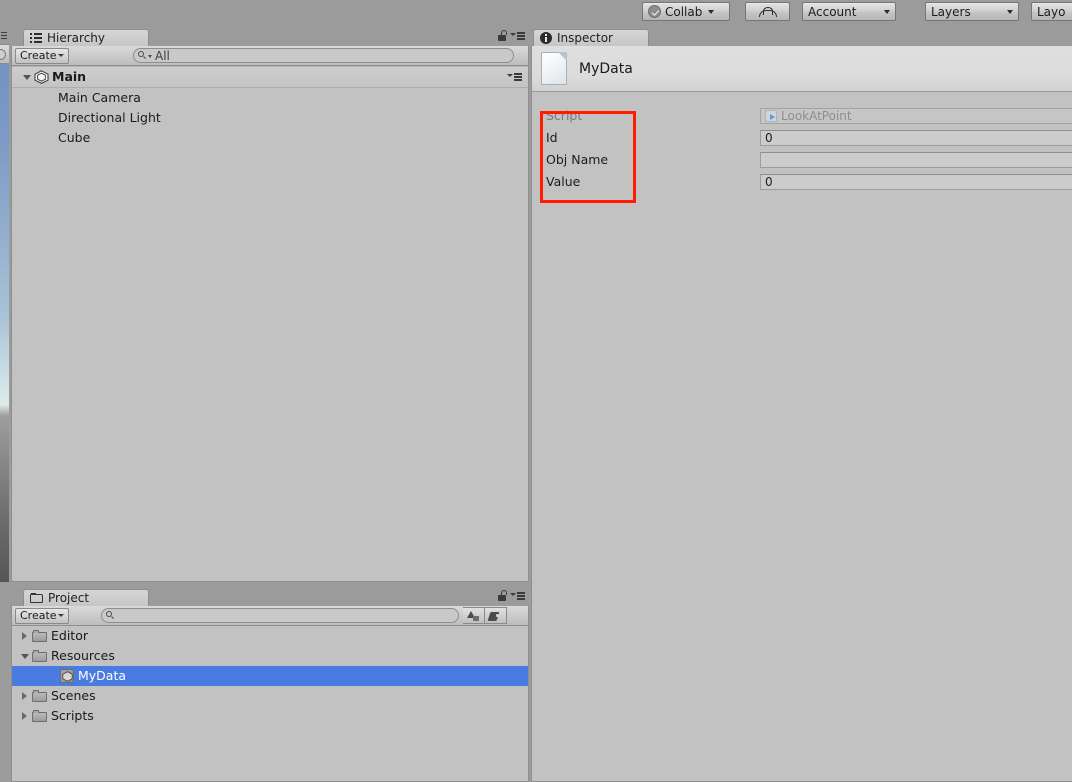 This screenshot has width=1072, height=782. I want to click on project-row-mydata: MyData, so click(270, 676).